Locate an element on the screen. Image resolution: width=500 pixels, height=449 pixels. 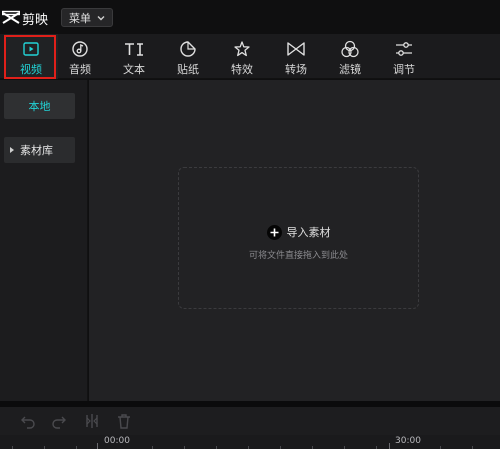
undo-icon is located at coordinates (28, 421).